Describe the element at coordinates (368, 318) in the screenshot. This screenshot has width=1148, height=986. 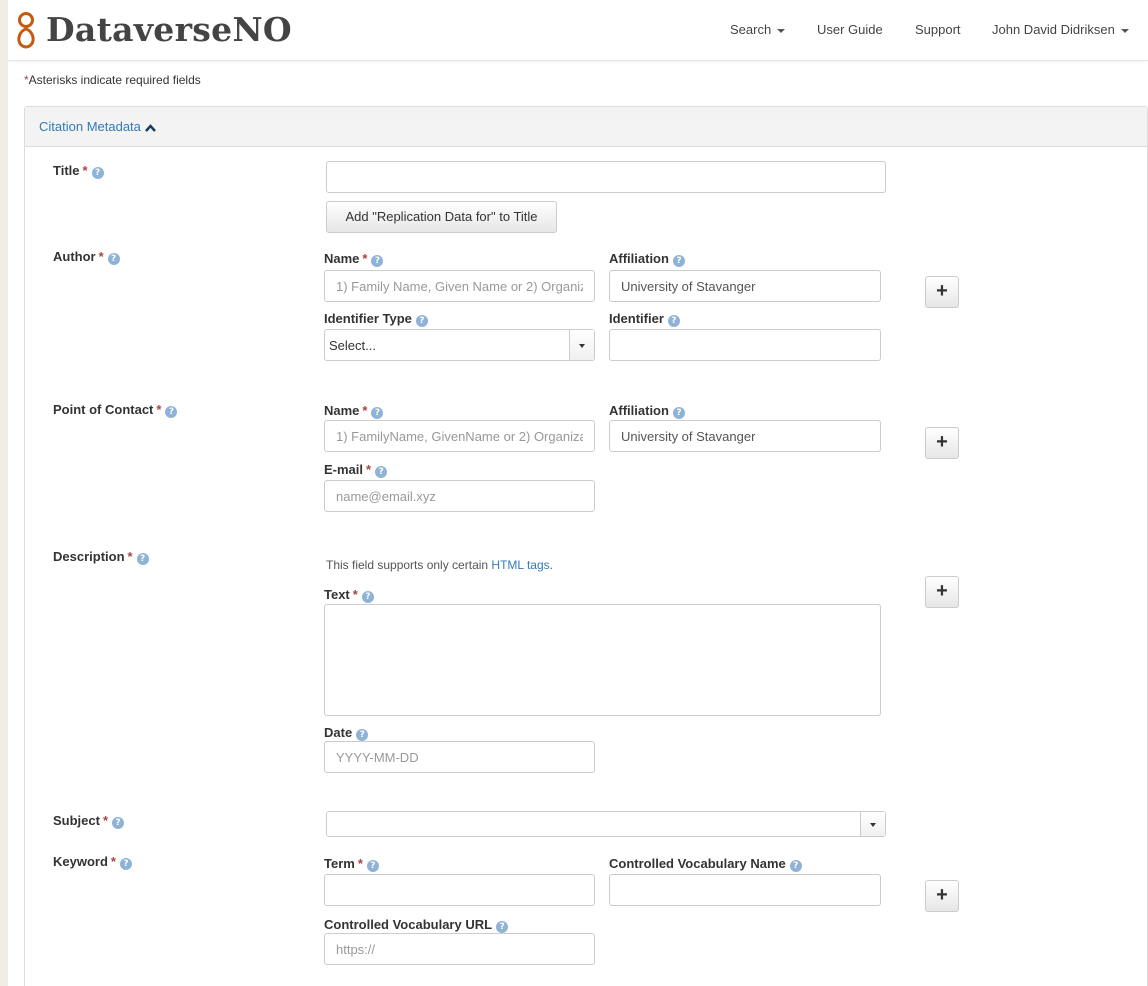
I see `identifier-type-label-text: Identifier Type` at that location.